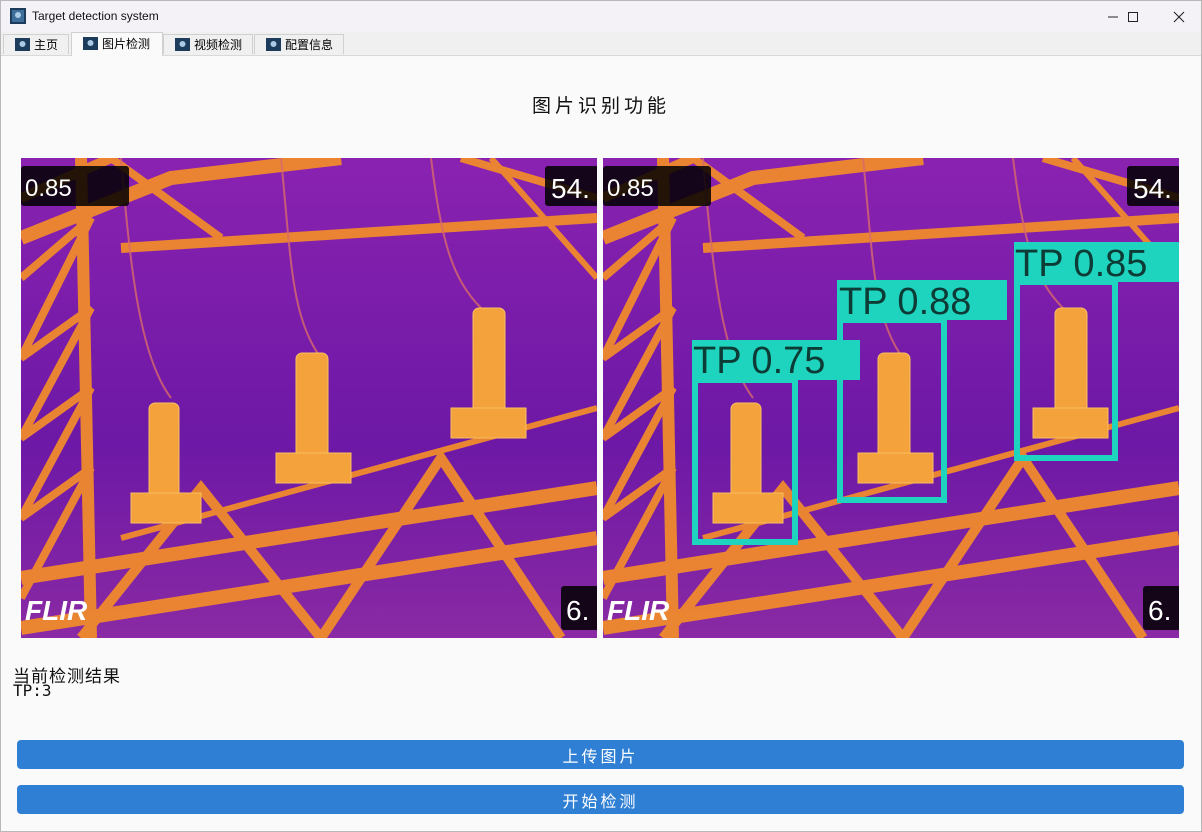 This screenshot has height=832, width=1202. Describe the element at coordinates (95, 16) in the screenshot. I see `window-title: Target detection system` at that location.